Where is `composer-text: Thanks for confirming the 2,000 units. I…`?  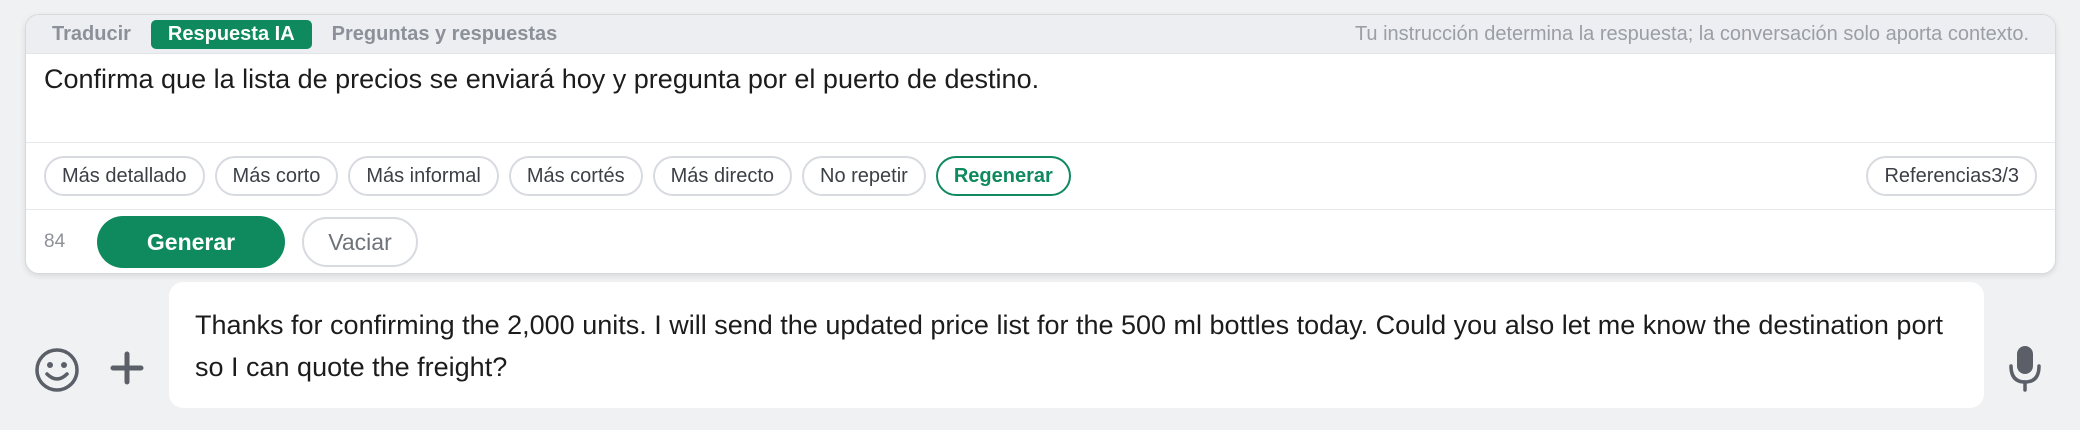 composer-text: Thanks for confirming the 2,000 units. I… is located at coordinates (1069, 346).